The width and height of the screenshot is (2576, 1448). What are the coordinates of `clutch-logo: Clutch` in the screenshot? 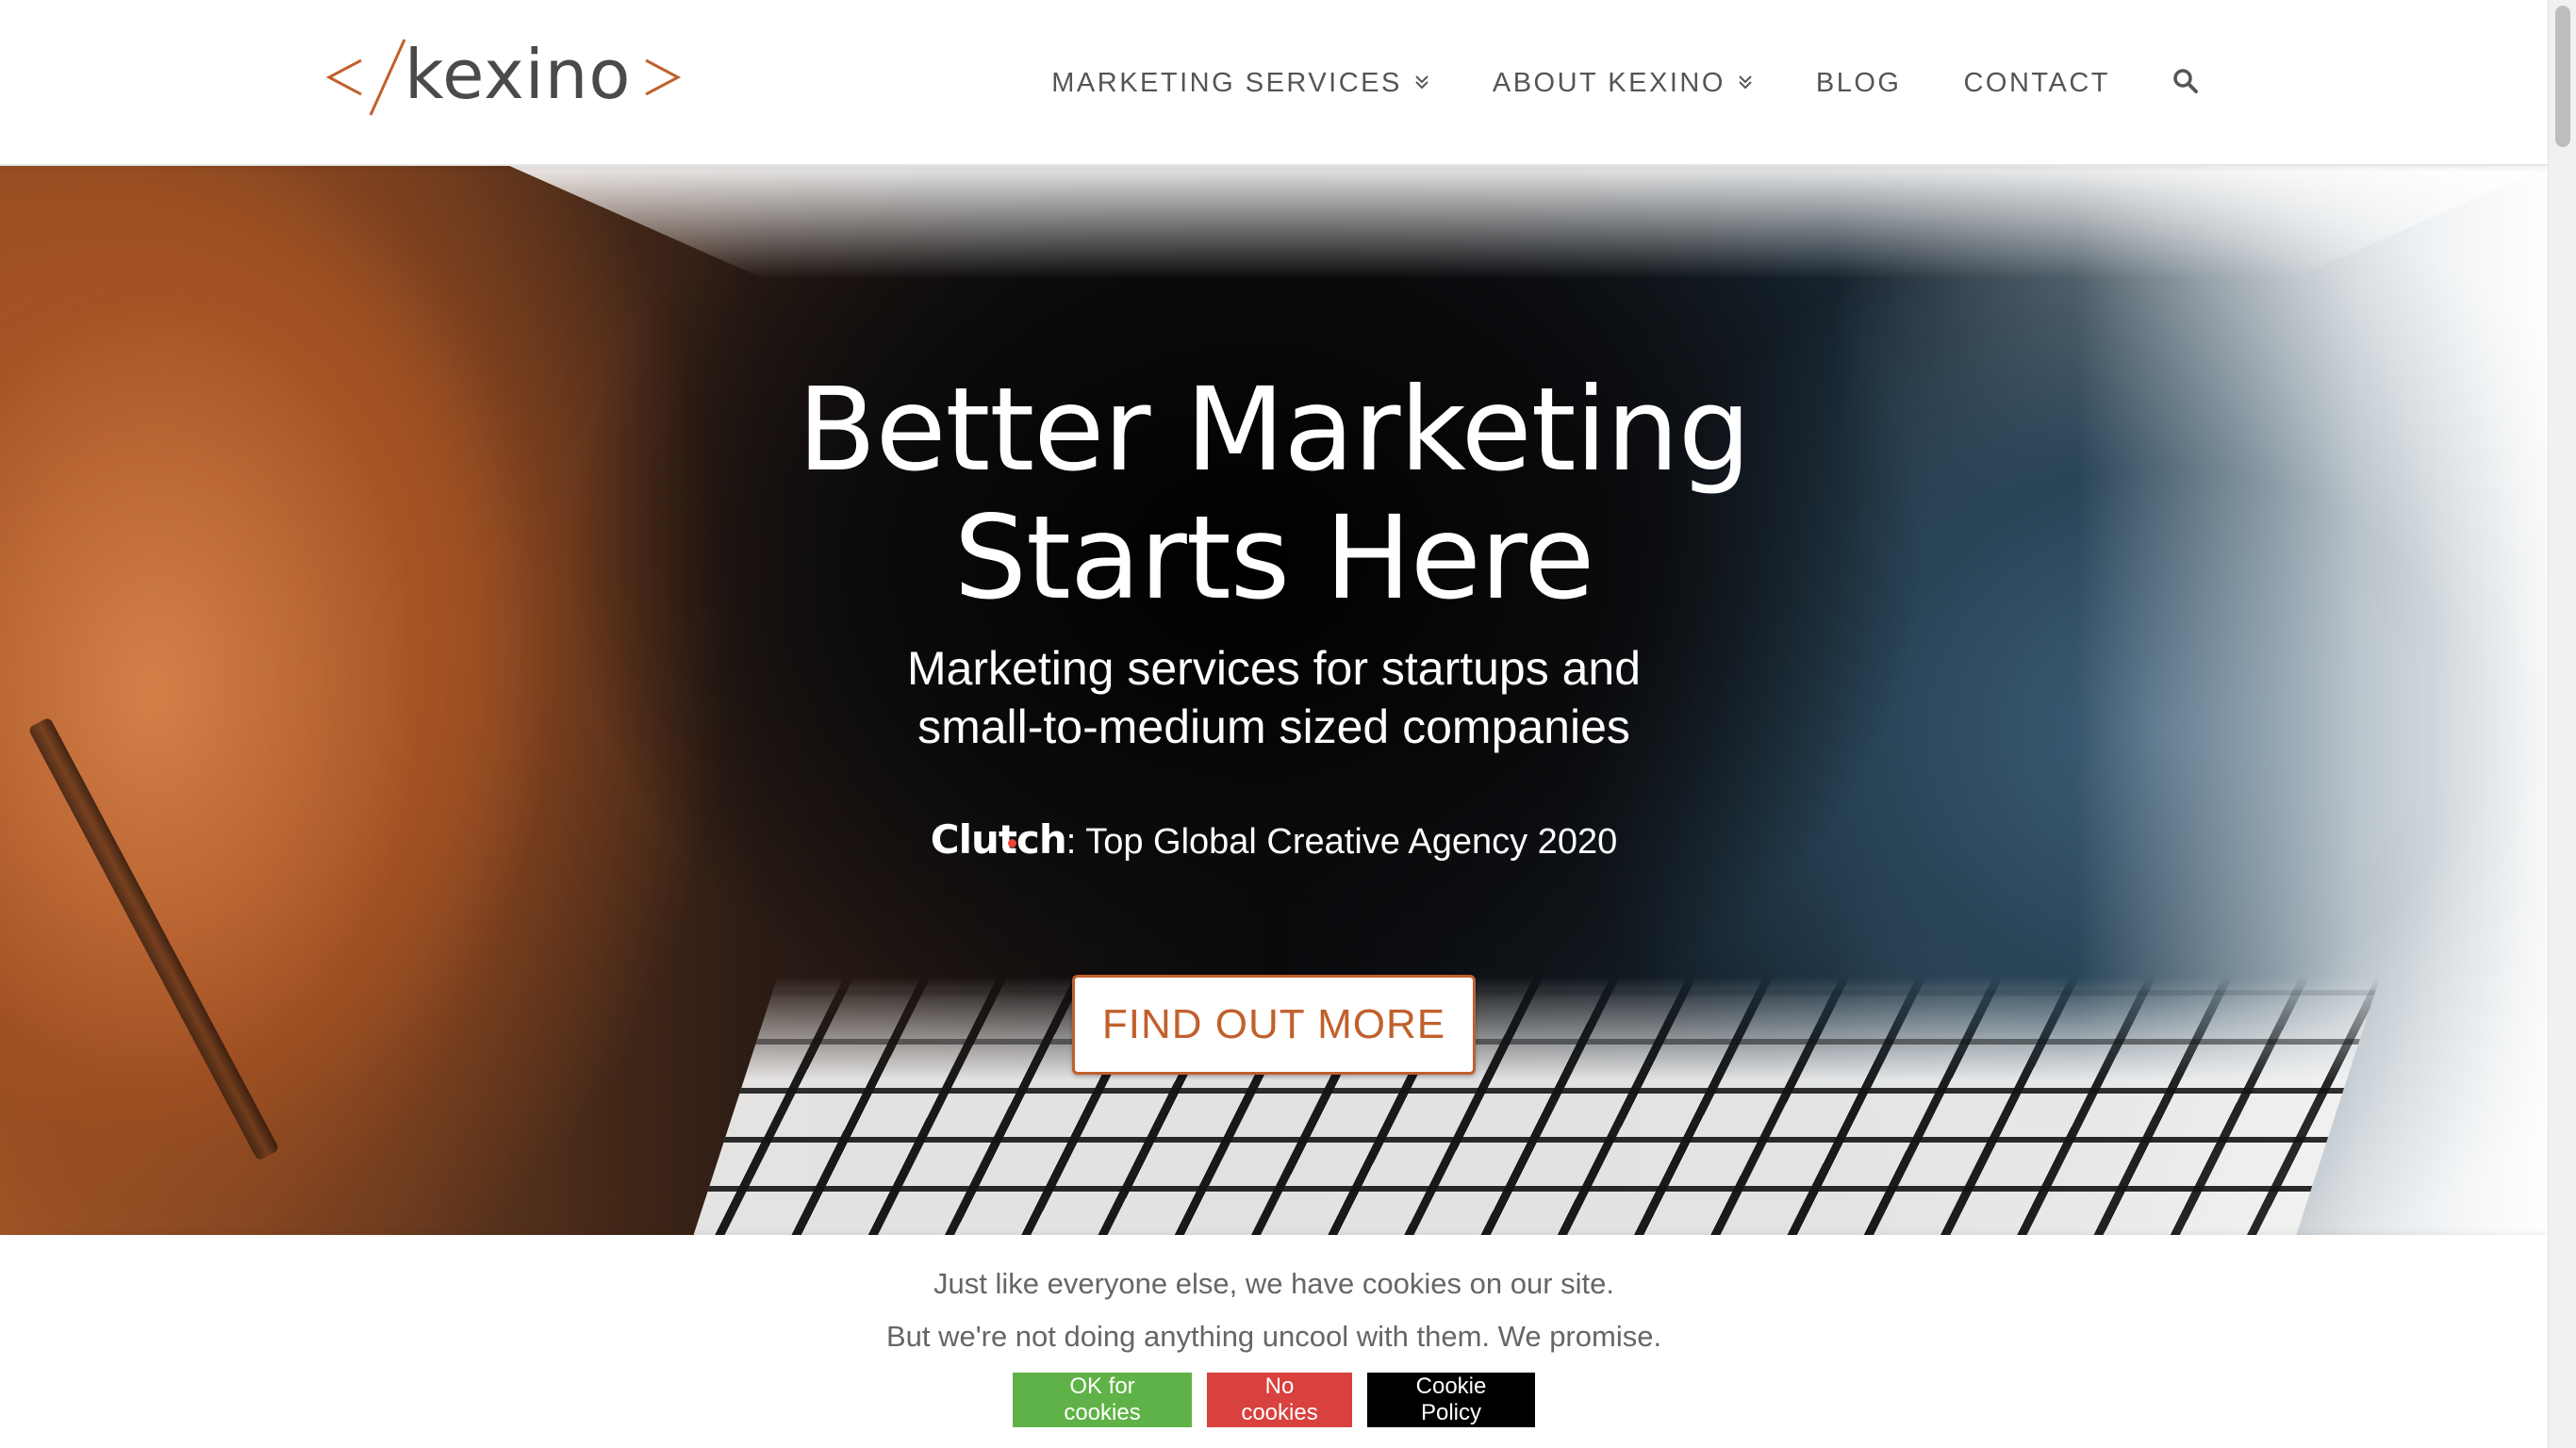 It's located at (998, 839).